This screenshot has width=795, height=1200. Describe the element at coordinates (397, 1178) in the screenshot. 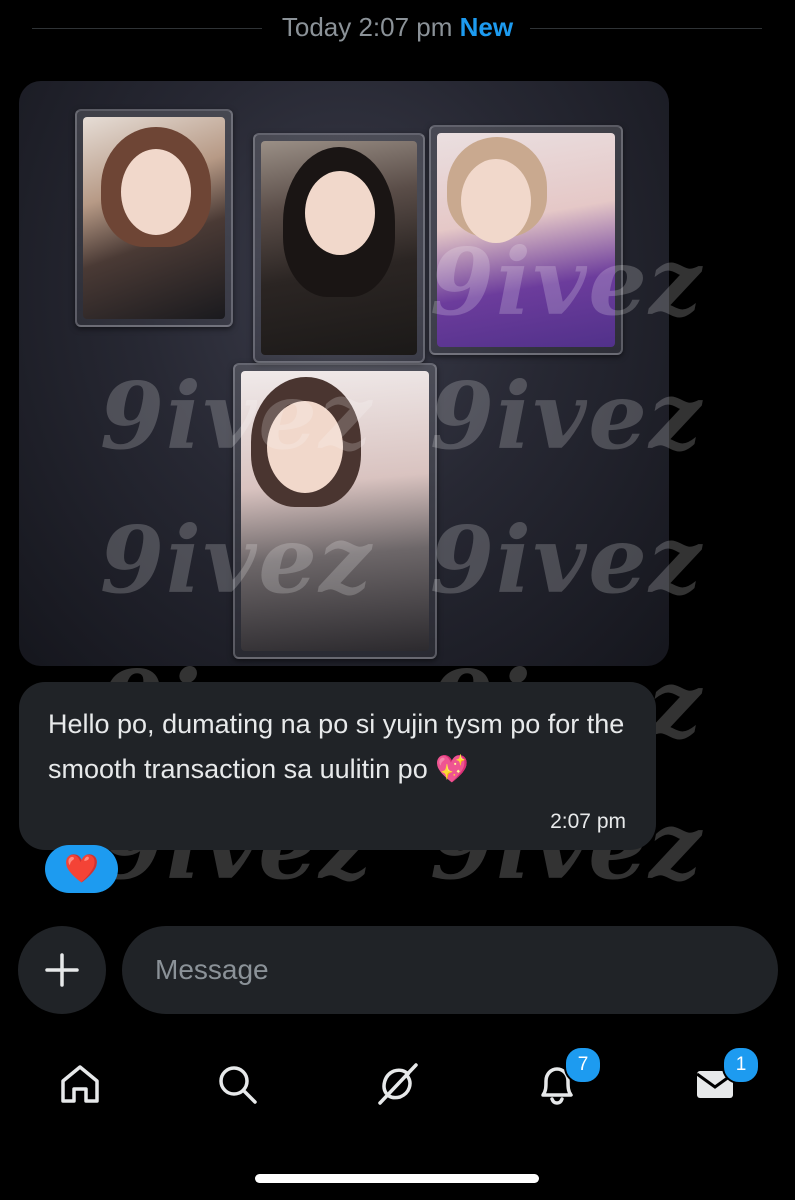

I see `home-indicator` at that location.